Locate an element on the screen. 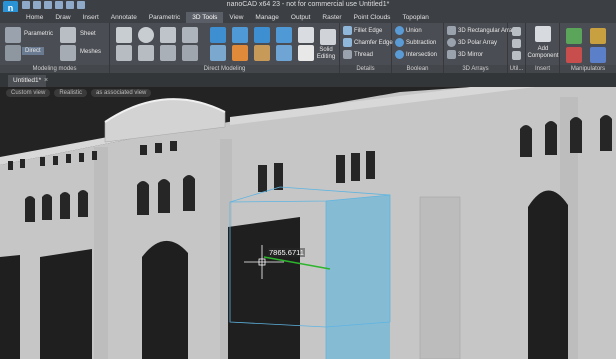 This screenshot has width=616, height=359. panel-boolean: Union Subtraction Intersection Boolean is located at coordinates (418, 48).